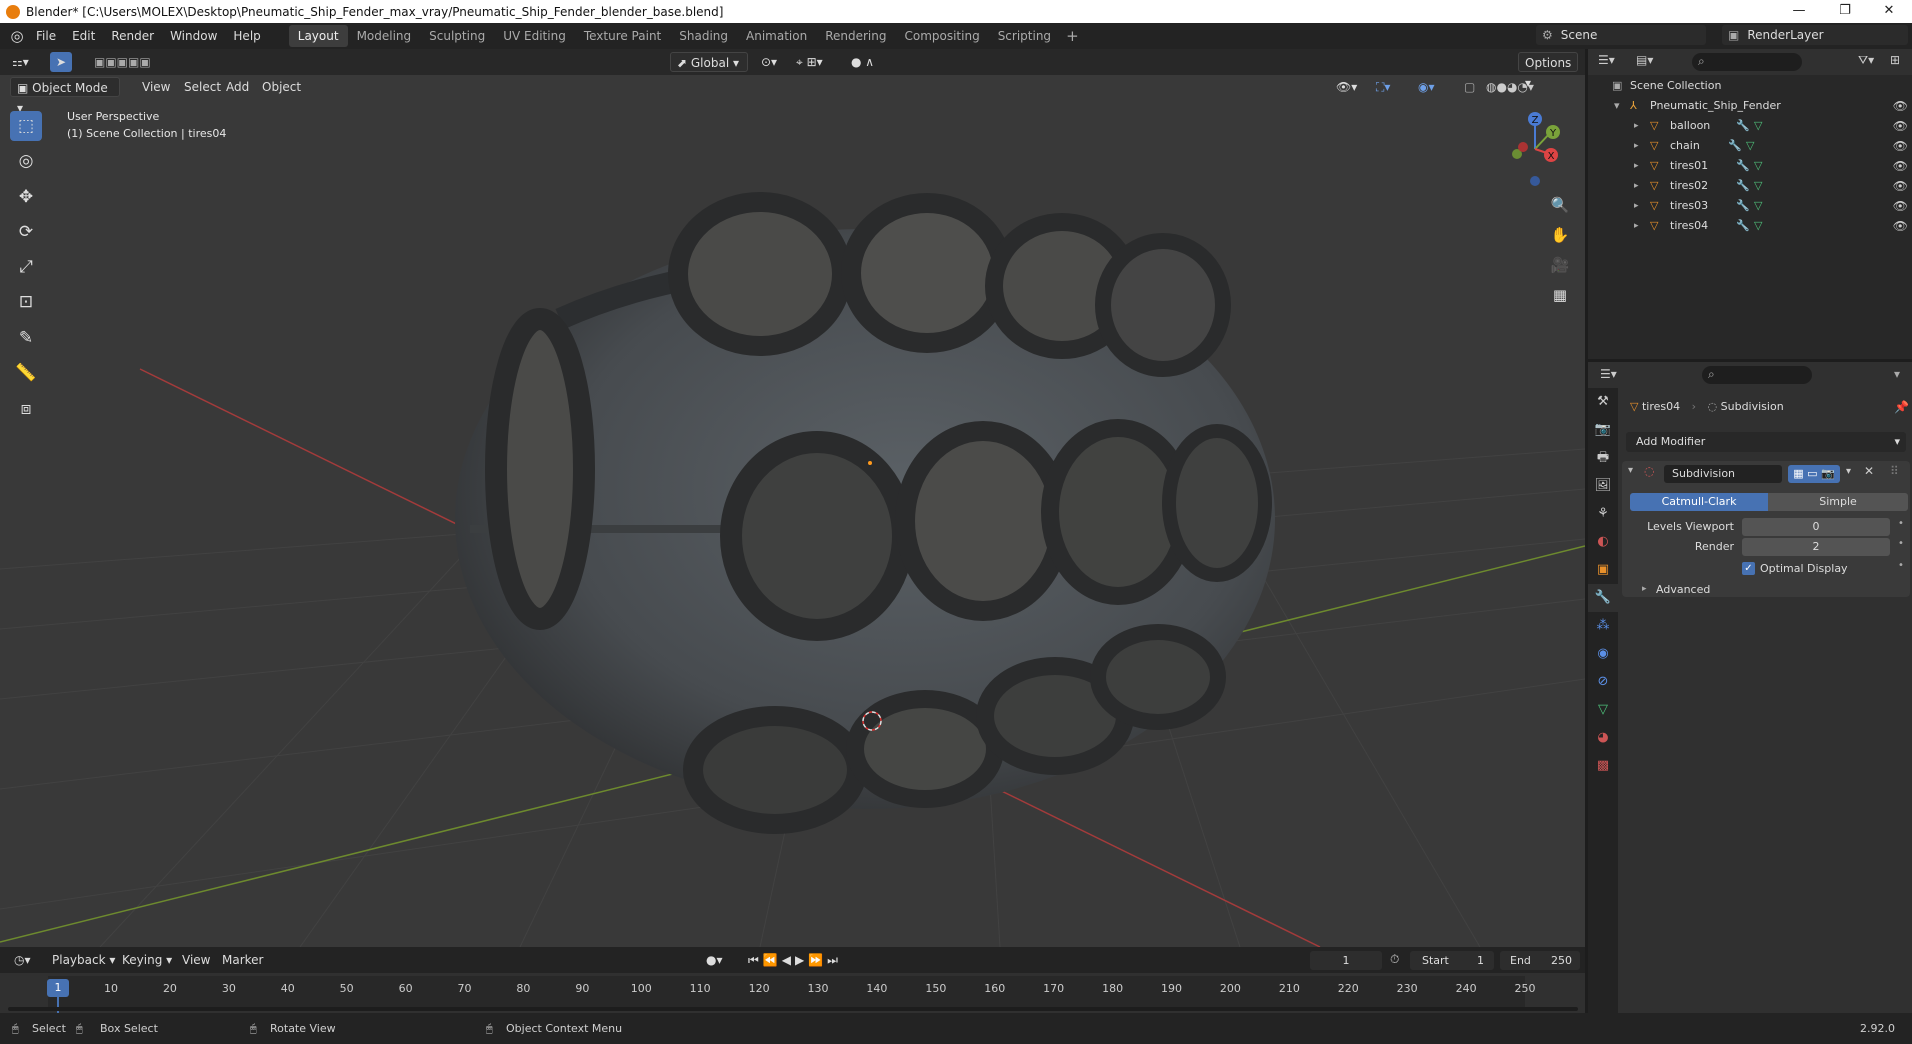  Describe the element at coordinates (1603, 486) in the screenshot. I see `view-layer-tab-icon: 🖼` at that location.